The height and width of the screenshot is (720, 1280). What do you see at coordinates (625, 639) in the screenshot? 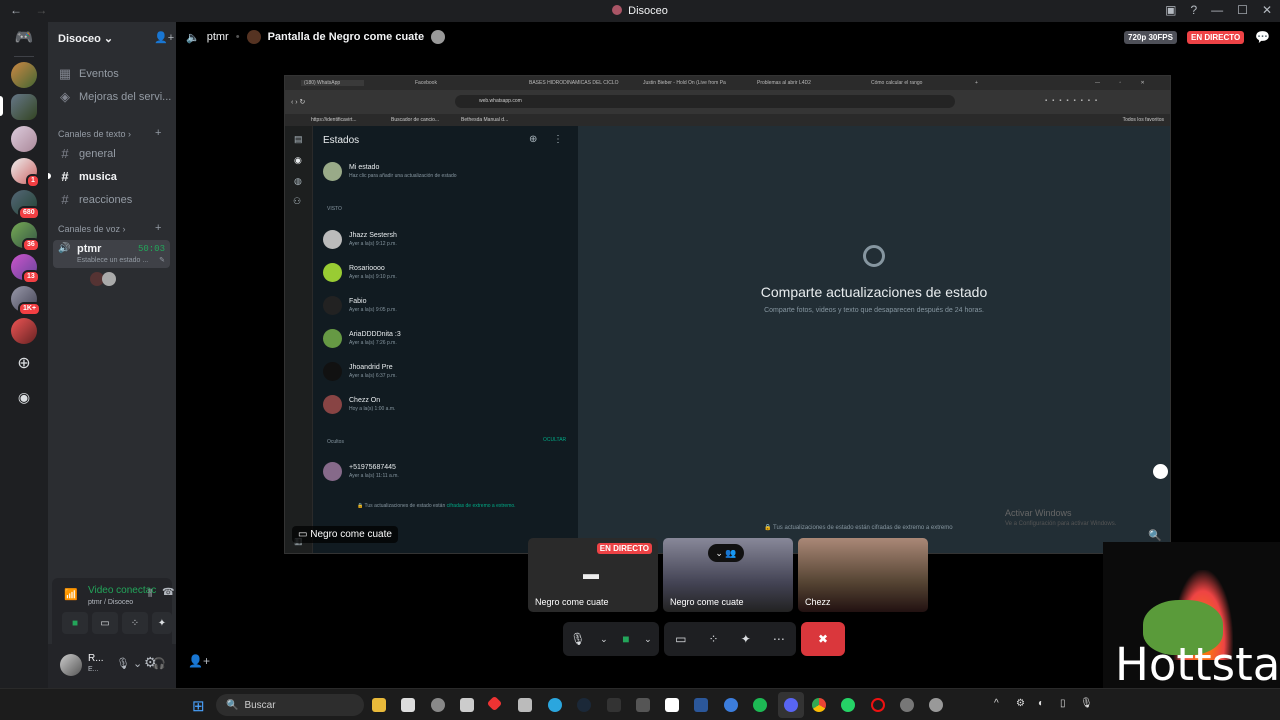
I see `camera-icon: ■` at bounding box center [625, 639].